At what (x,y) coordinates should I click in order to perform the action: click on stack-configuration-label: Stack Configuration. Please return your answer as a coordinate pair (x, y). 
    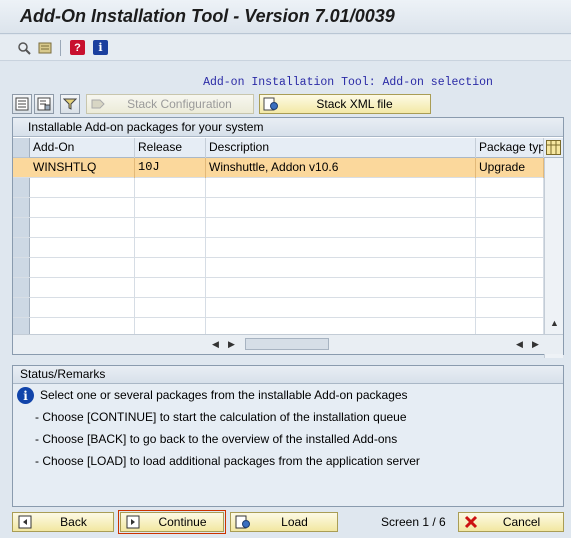
    Looking at the image, I should click on (179, 104).